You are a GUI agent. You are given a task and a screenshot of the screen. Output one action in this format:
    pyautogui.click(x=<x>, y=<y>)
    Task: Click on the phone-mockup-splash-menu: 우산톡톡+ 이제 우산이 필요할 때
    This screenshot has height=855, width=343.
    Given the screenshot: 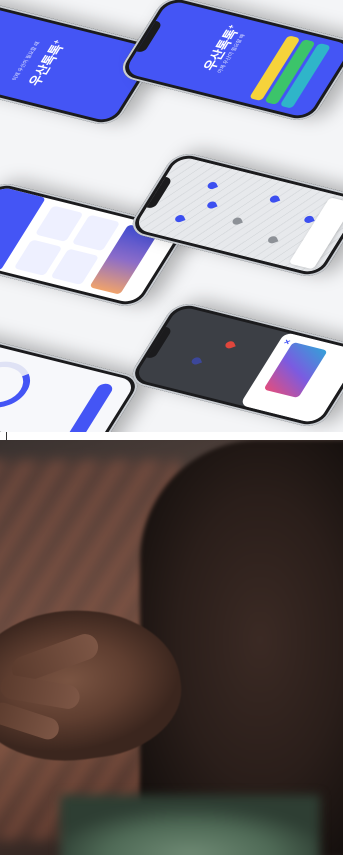 What is the action you would take?
    pyautogui.click(x=229, y=62)
    